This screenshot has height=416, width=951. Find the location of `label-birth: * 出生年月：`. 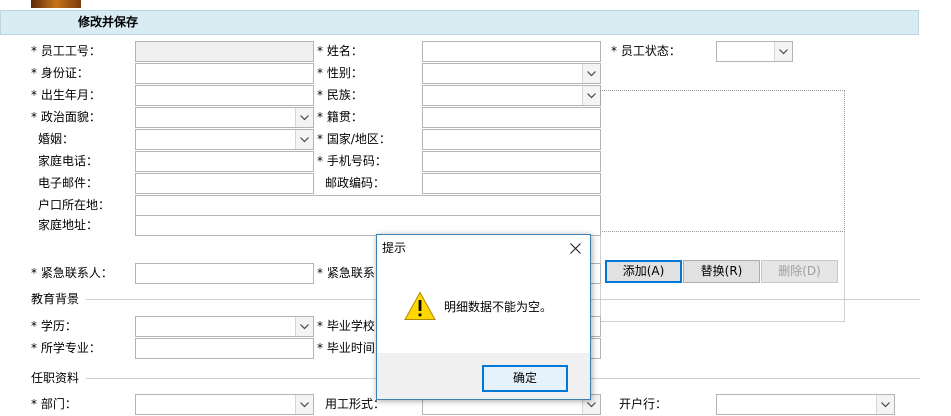

label-birth: * 出生年月： is located at coordinates (66, 95).